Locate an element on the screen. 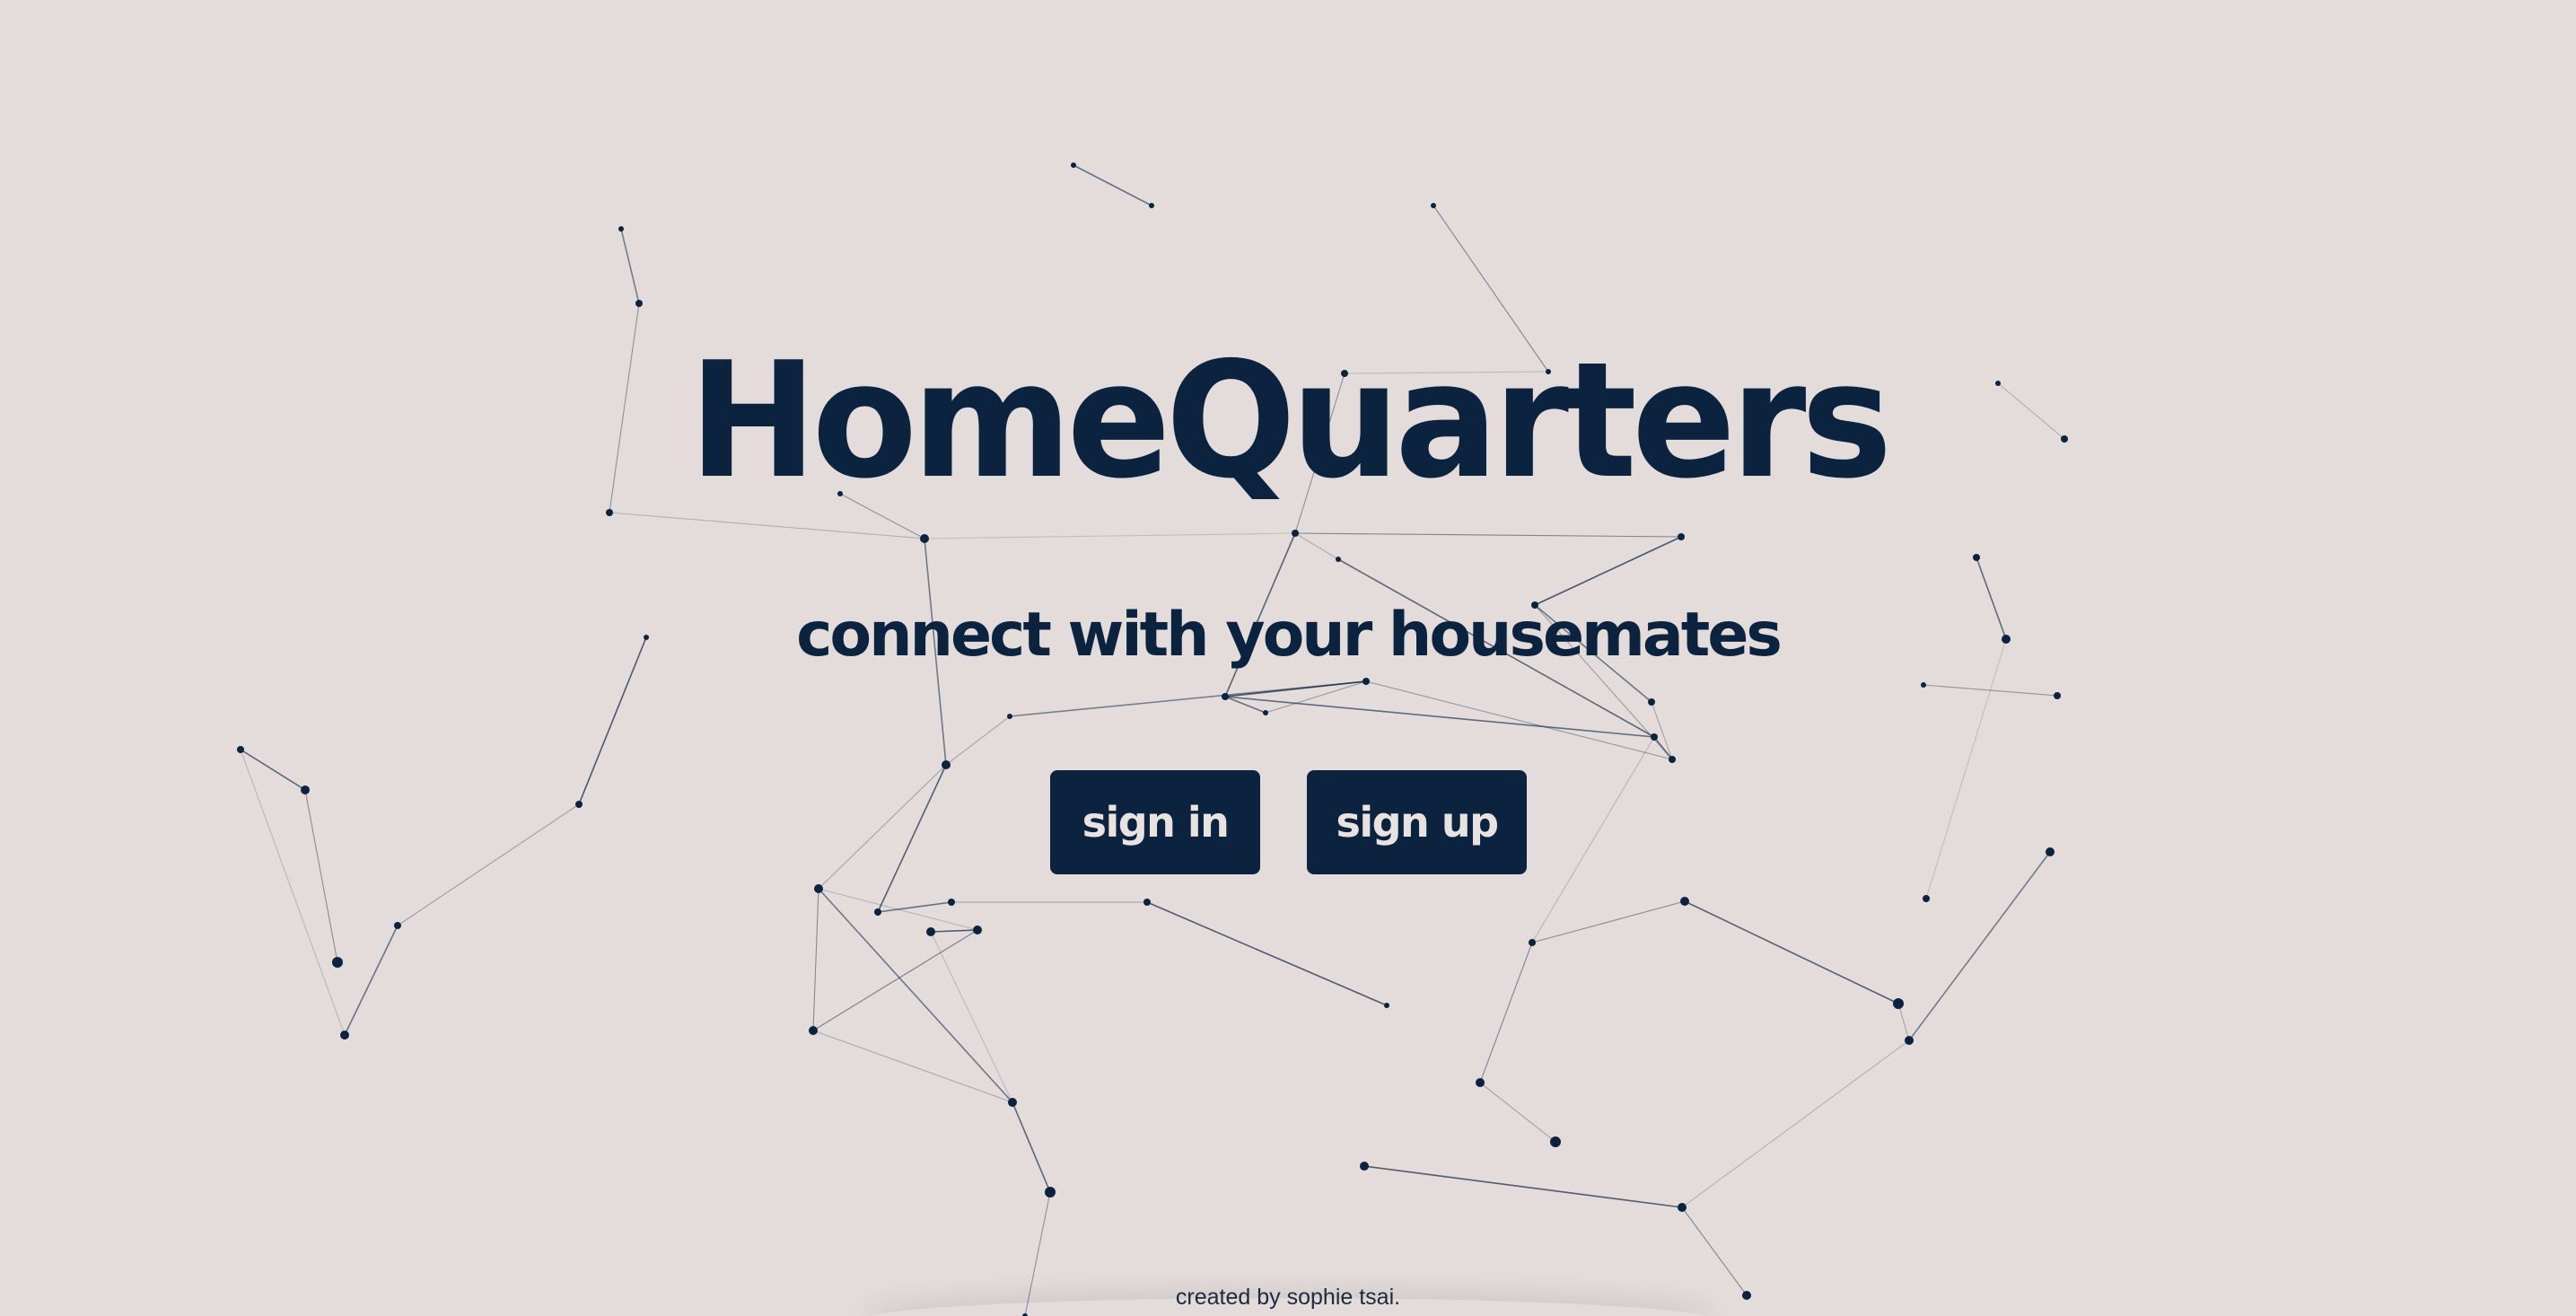 The height and width of the screenshot is (1316, 2576). app-tagline: connect with your housemates is located at coordinates (1289, 636).